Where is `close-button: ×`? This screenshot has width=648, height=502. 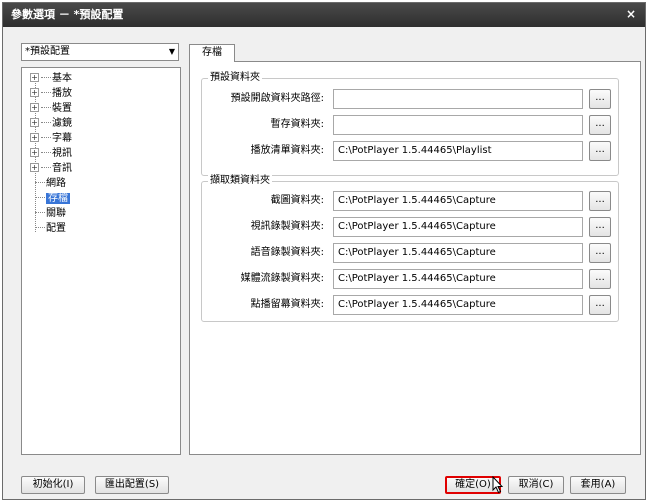 close-button: × is located at coordinates (631, 14).